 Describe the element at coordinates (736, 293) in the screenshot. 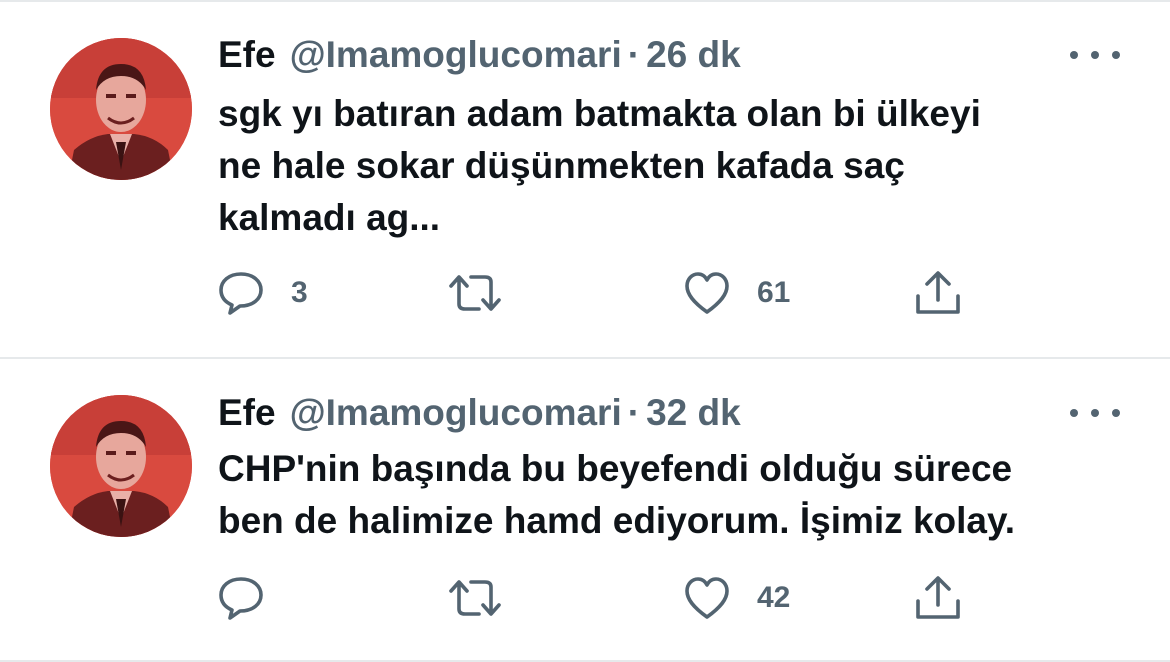

I see `like-button: 61` at that location.